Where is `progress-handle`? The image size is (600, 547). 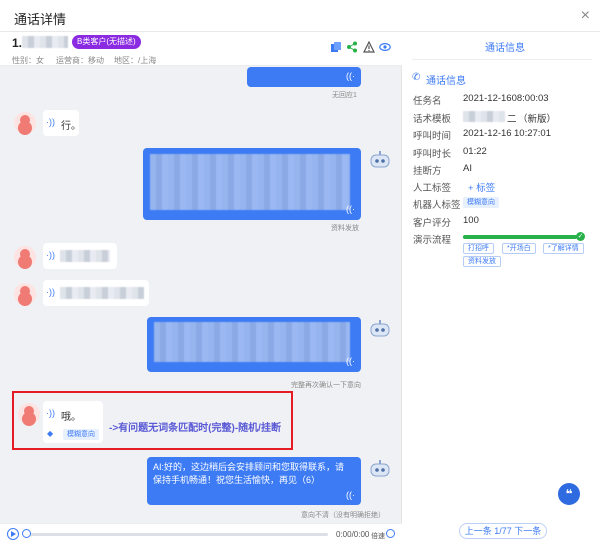 progress-handle is located at coordinates (26, 533).